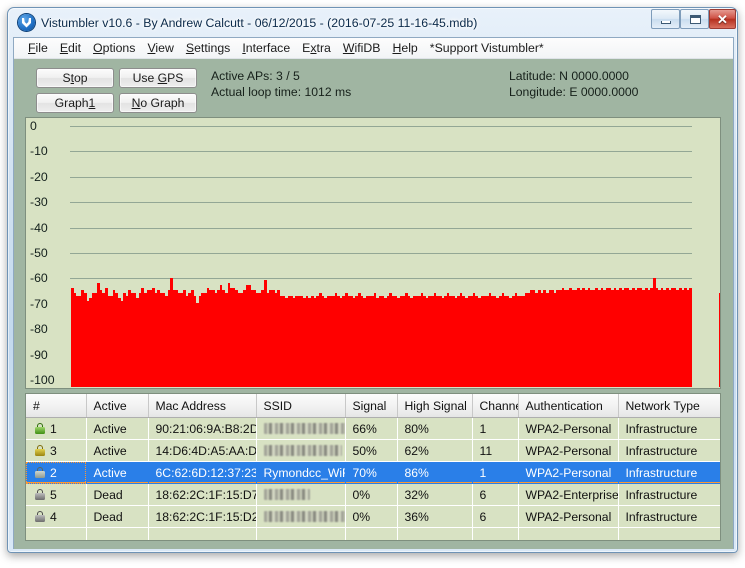 This screenshot has width=745, height=568. I want to click on menu-support: *Support Vistumbler*, so click(487, 48).